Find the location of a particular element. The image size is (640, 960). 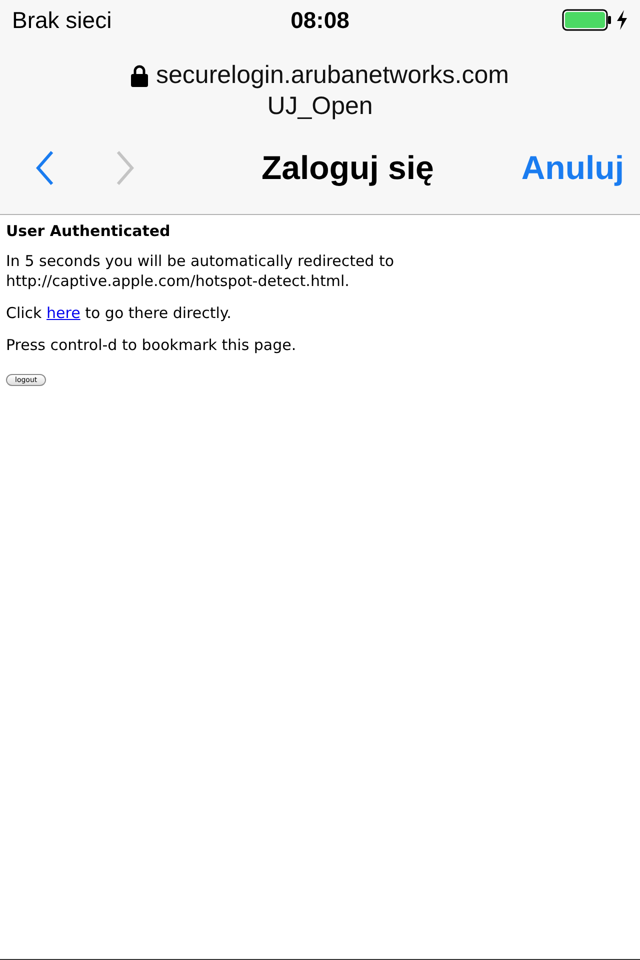

battery-icon is located at coordinates (587, 20).